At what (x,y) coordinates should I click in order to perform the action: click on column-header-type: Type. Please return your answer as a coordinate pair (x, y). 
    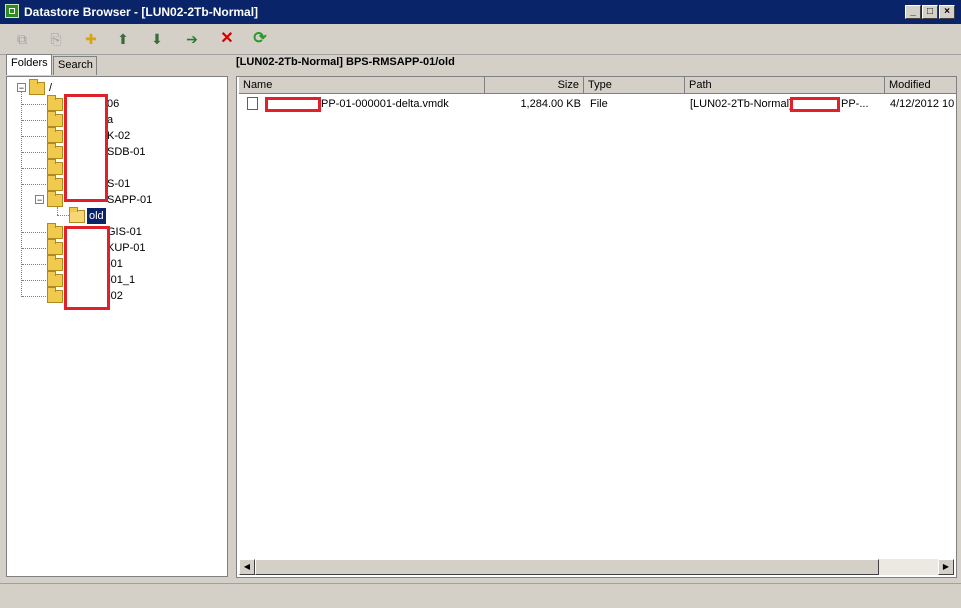
    Looking at the image, I should click on (634, 85).